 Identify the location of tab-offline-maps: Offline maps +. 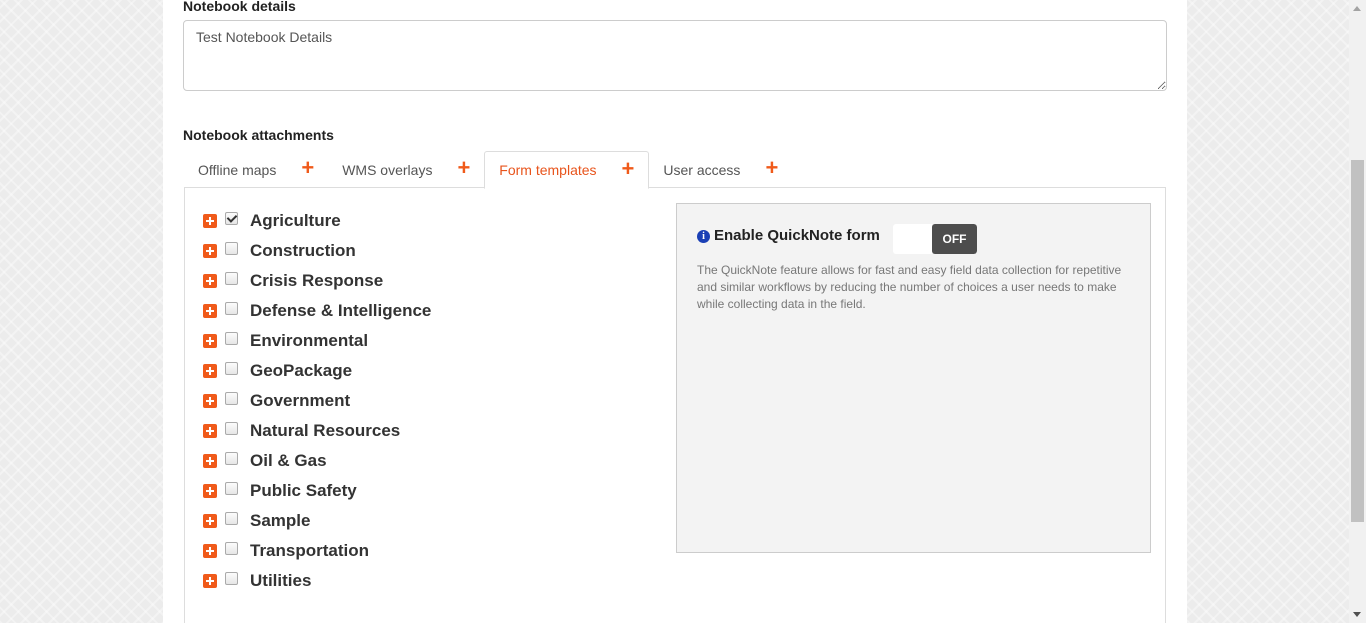
(256, 169).